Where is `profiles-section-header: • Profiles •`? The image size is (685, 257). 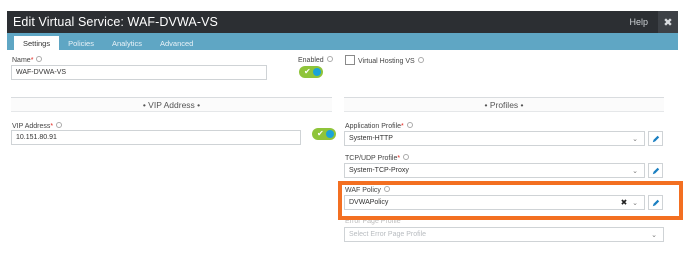 profiles-section-header: • Profiles • is located at coordinates (504, 104).